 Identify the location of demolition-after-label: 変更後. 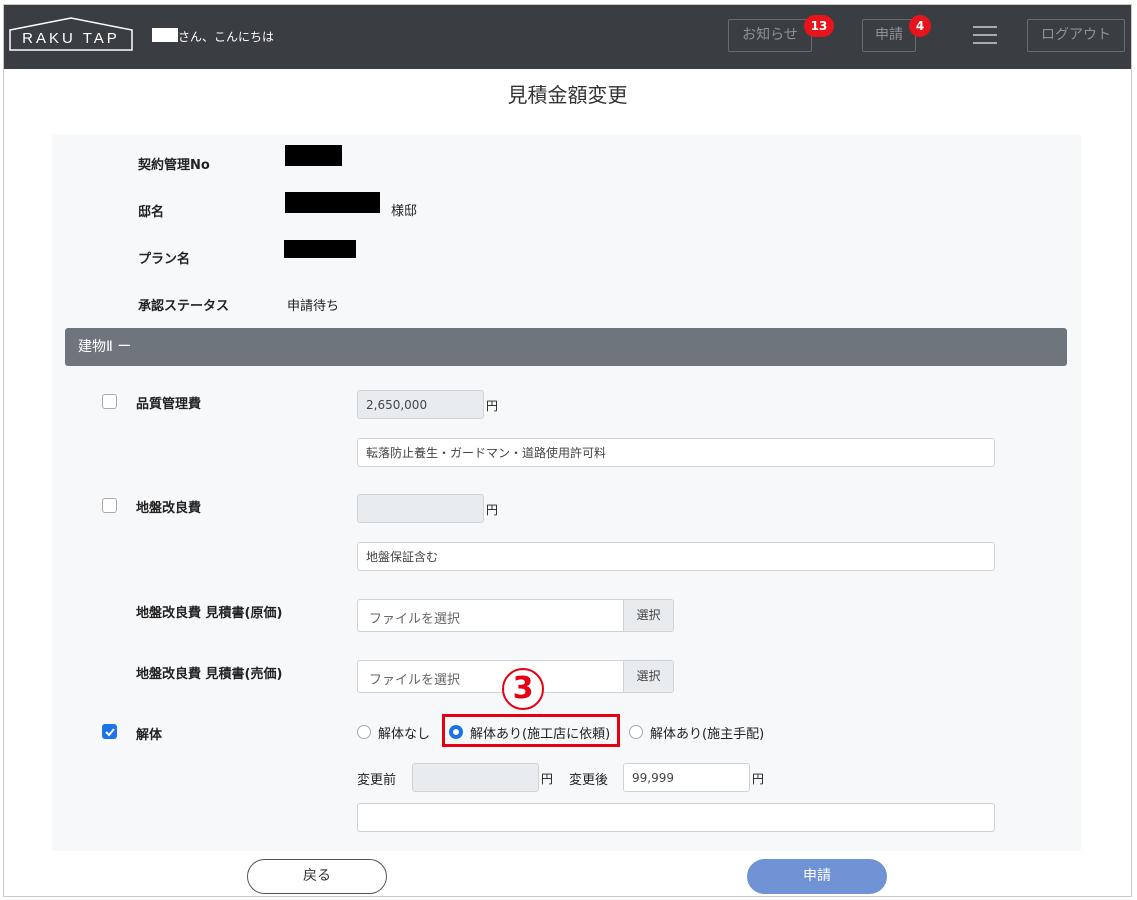
(589, 780).